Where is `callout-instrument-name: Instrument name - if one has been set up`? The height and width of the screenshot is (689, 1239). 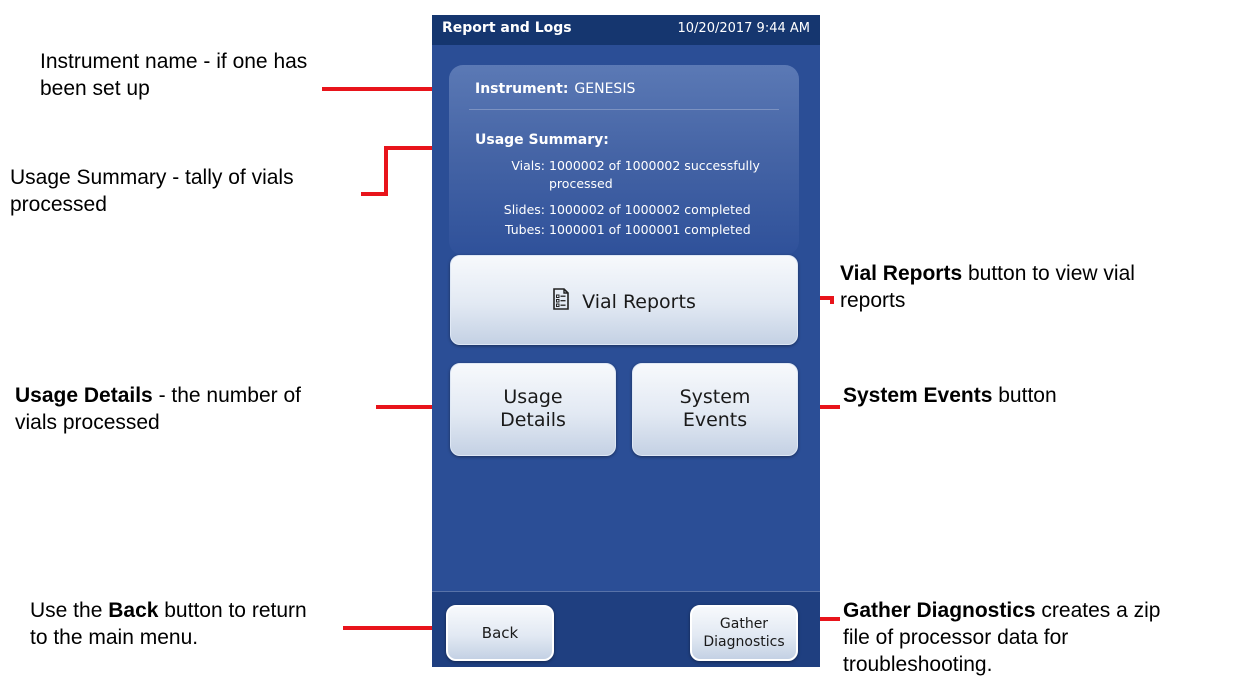 callout-instrument-name: Instrument name - if one has been set up is located at coordinates (173, 75).